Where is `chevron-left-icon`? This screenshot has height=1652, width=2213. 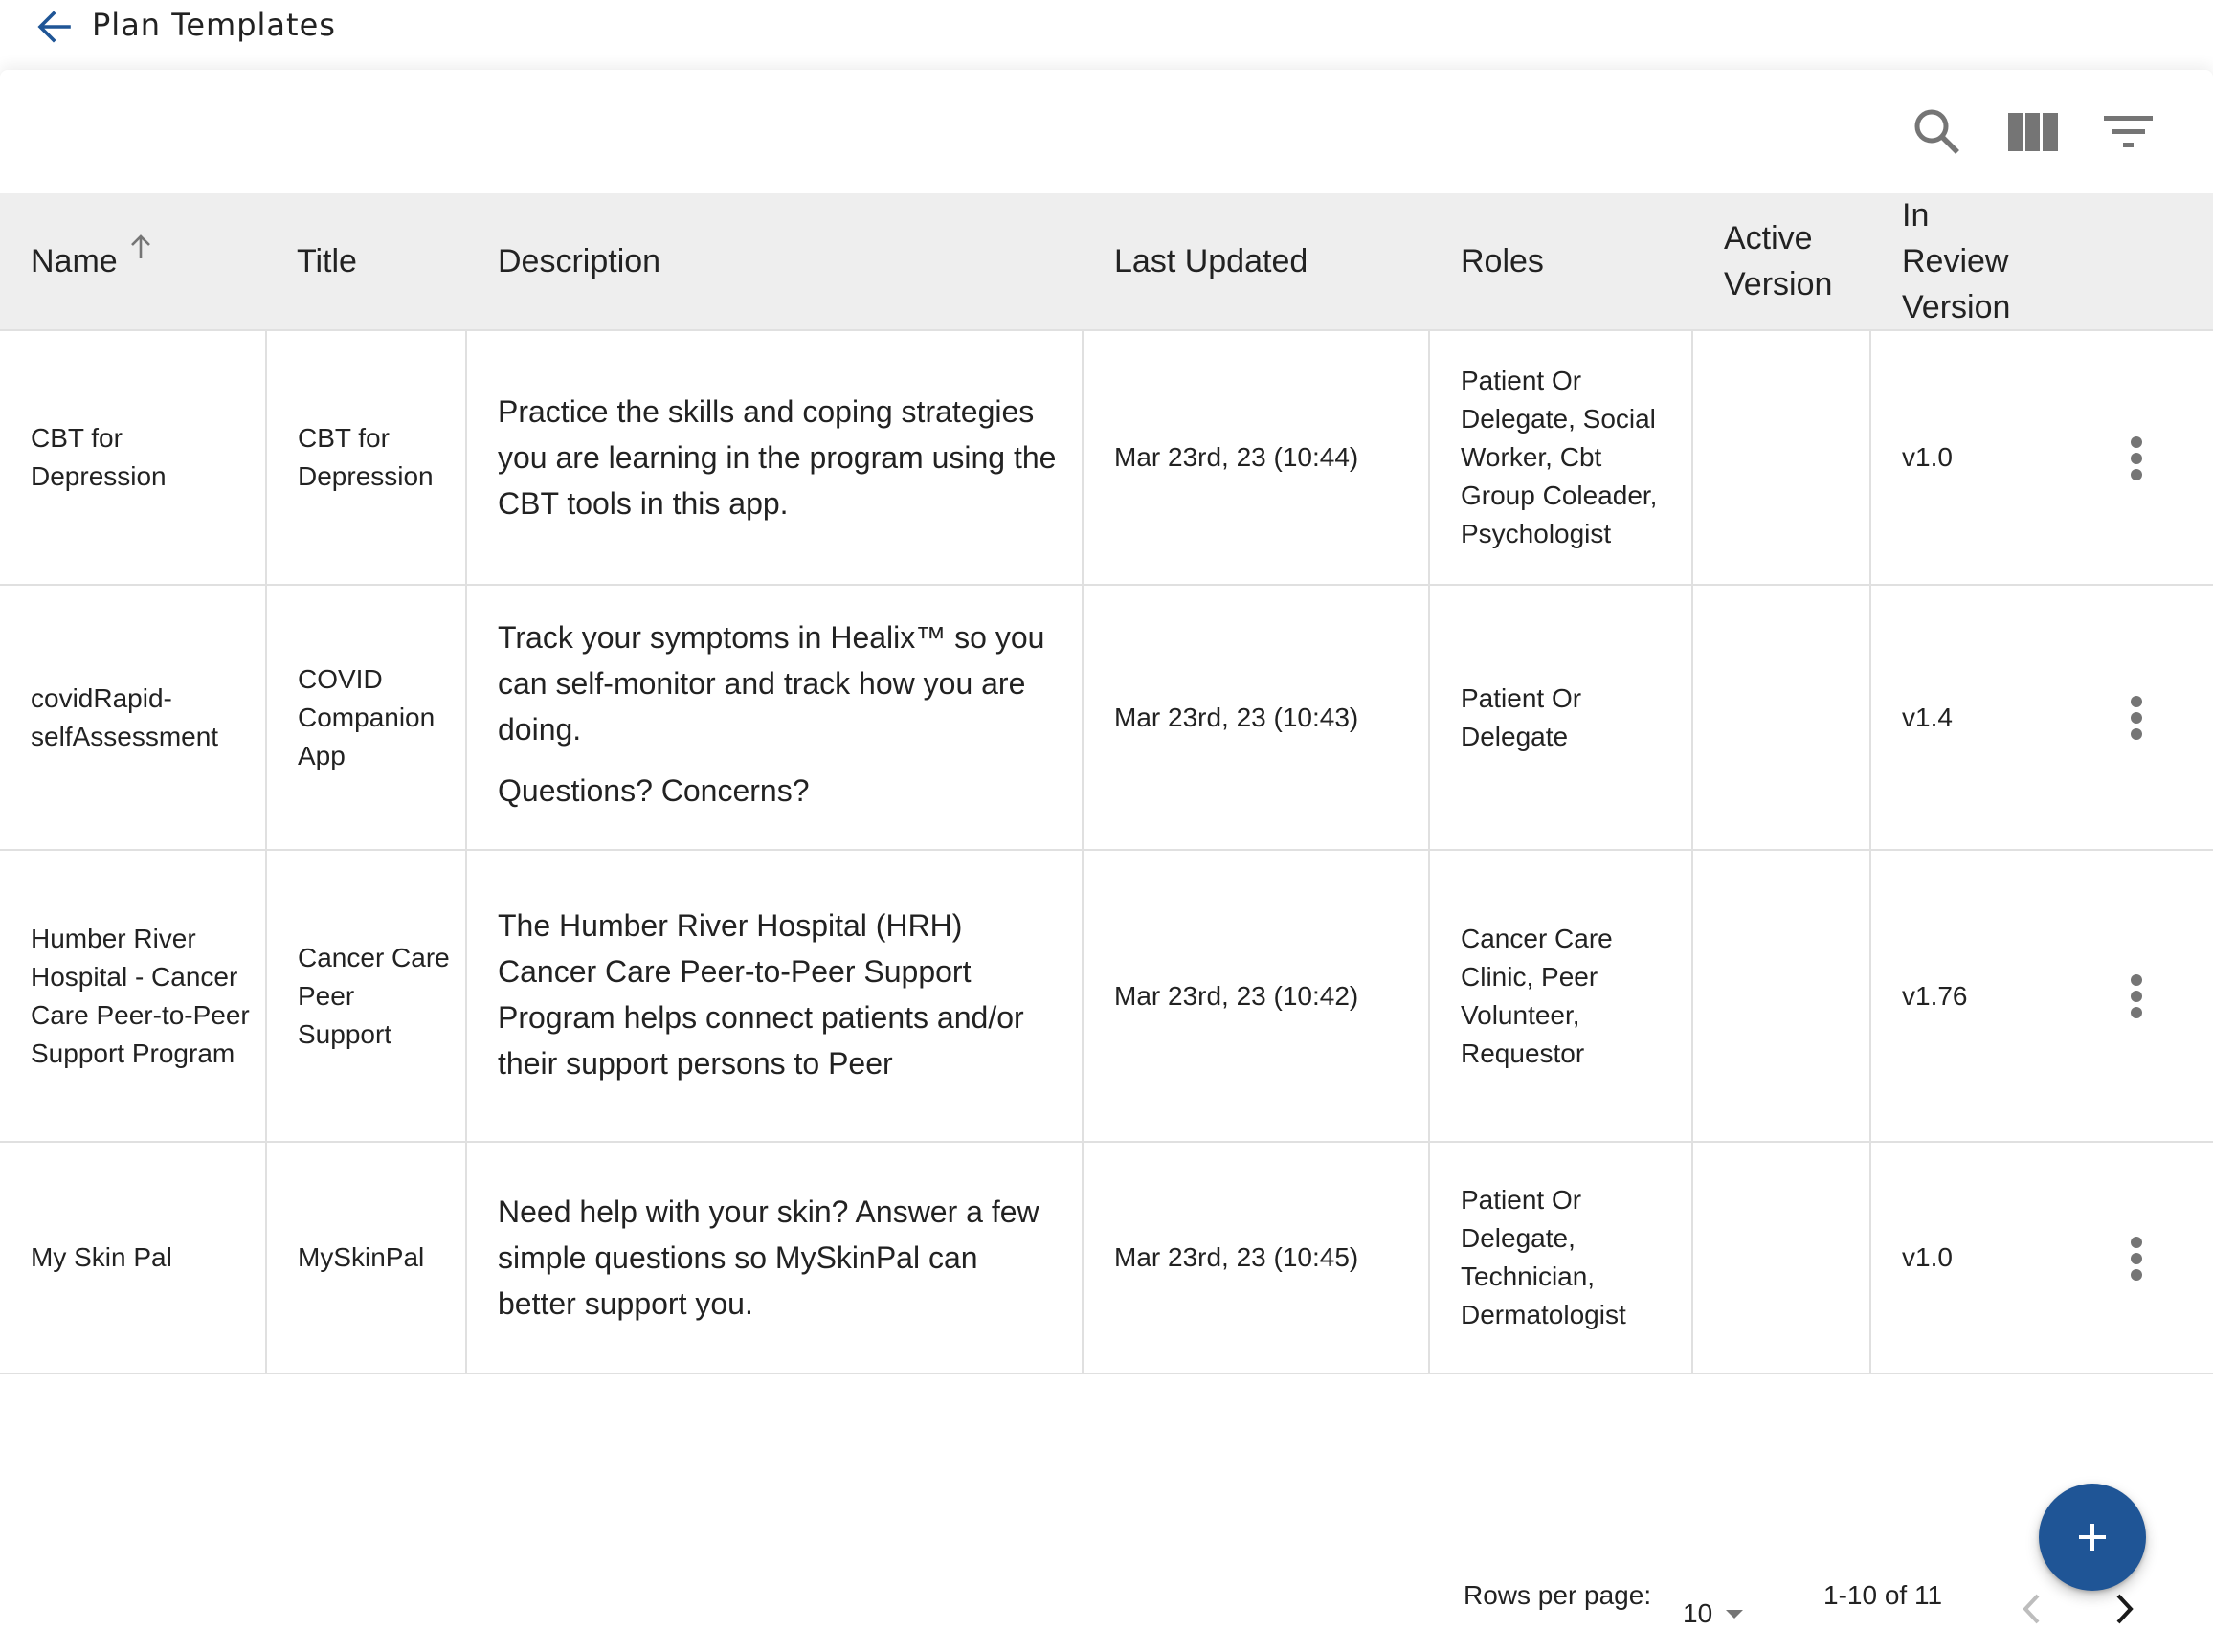 chevron-left-icon is located at coordinates (2031, 1609).